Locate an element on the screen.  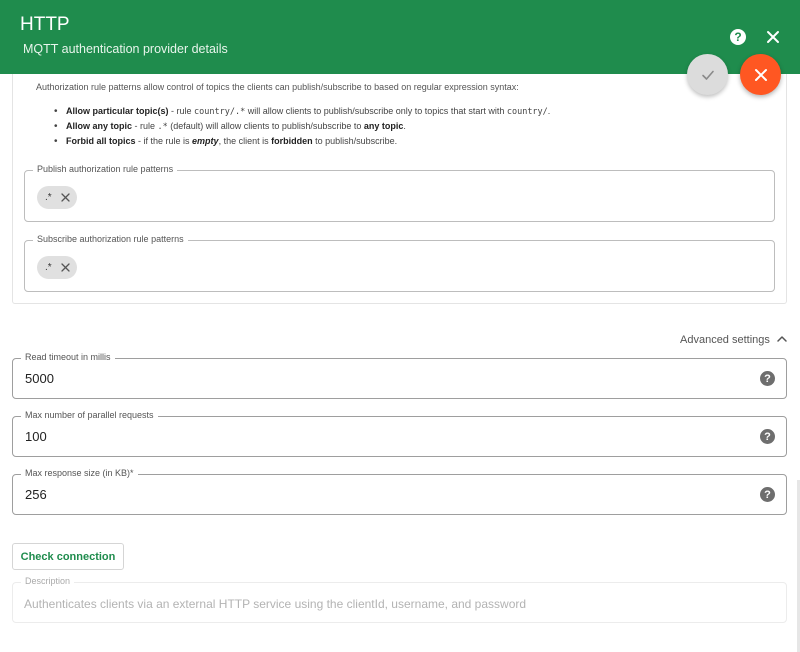
max-response-size-field: Max response size (in KB)* ? is located at coordinates (399, 491).